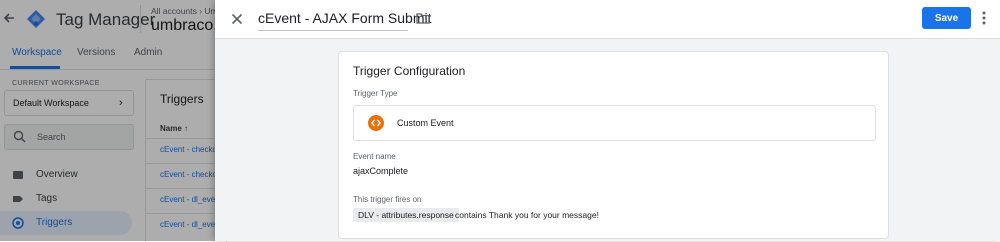 The width and height of the screenshot is (1000, 242). I want to click on editor-header: cEvent - AJAX Form Submit Save, so click(607, 19).